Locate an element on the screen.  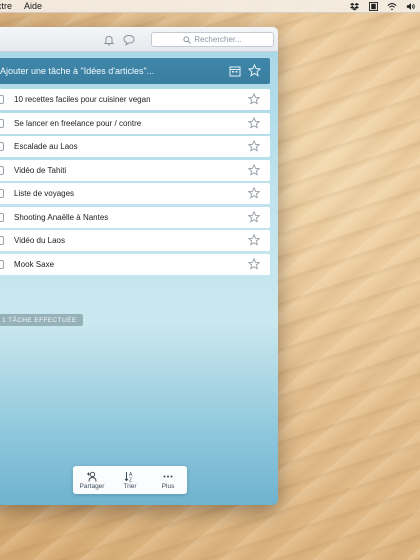
task-title: 10 recettes faciles pour cuisiner vegan is located at coordinates (82, 99).